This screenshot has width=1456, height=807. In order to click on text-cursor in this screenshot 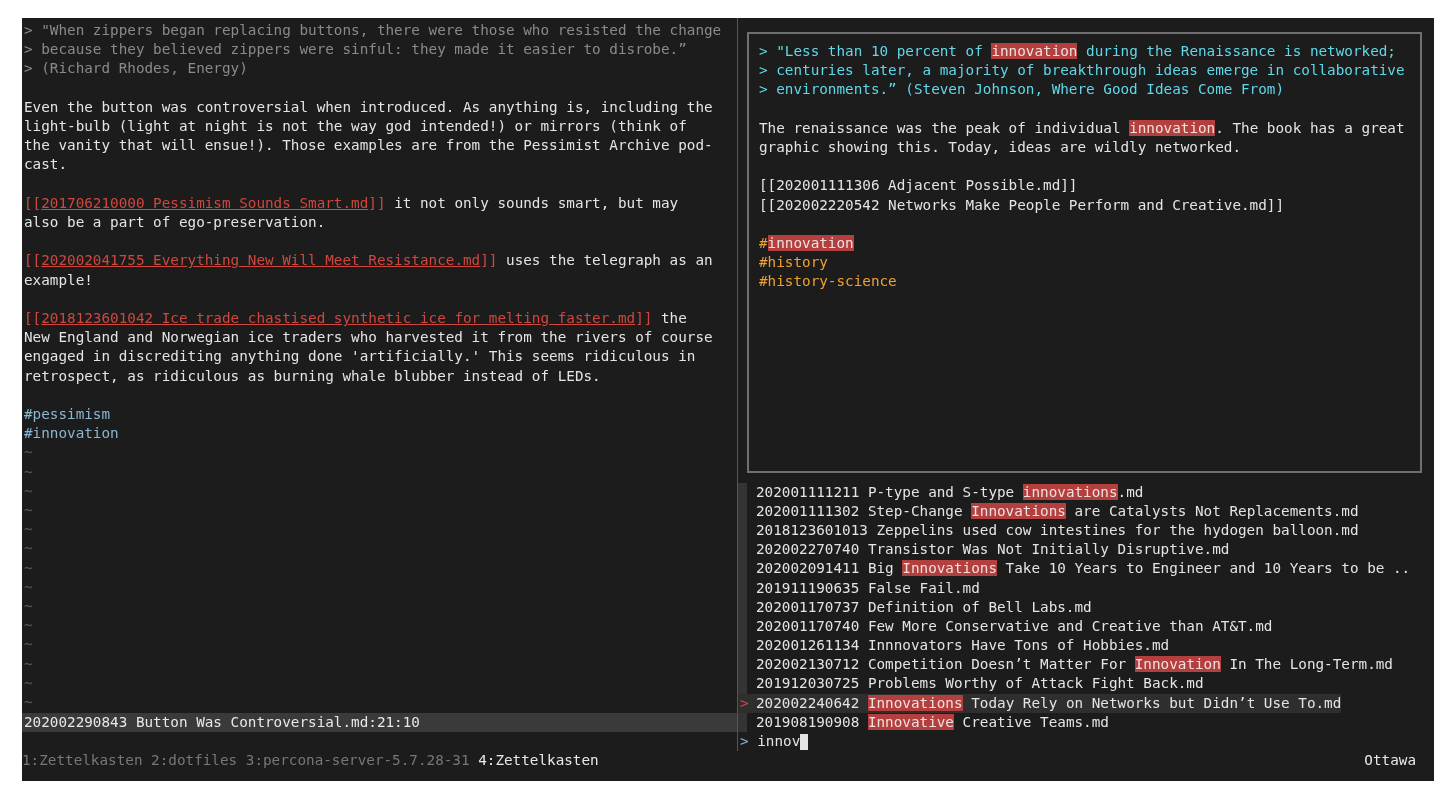, I will do `click(804, 741)`.